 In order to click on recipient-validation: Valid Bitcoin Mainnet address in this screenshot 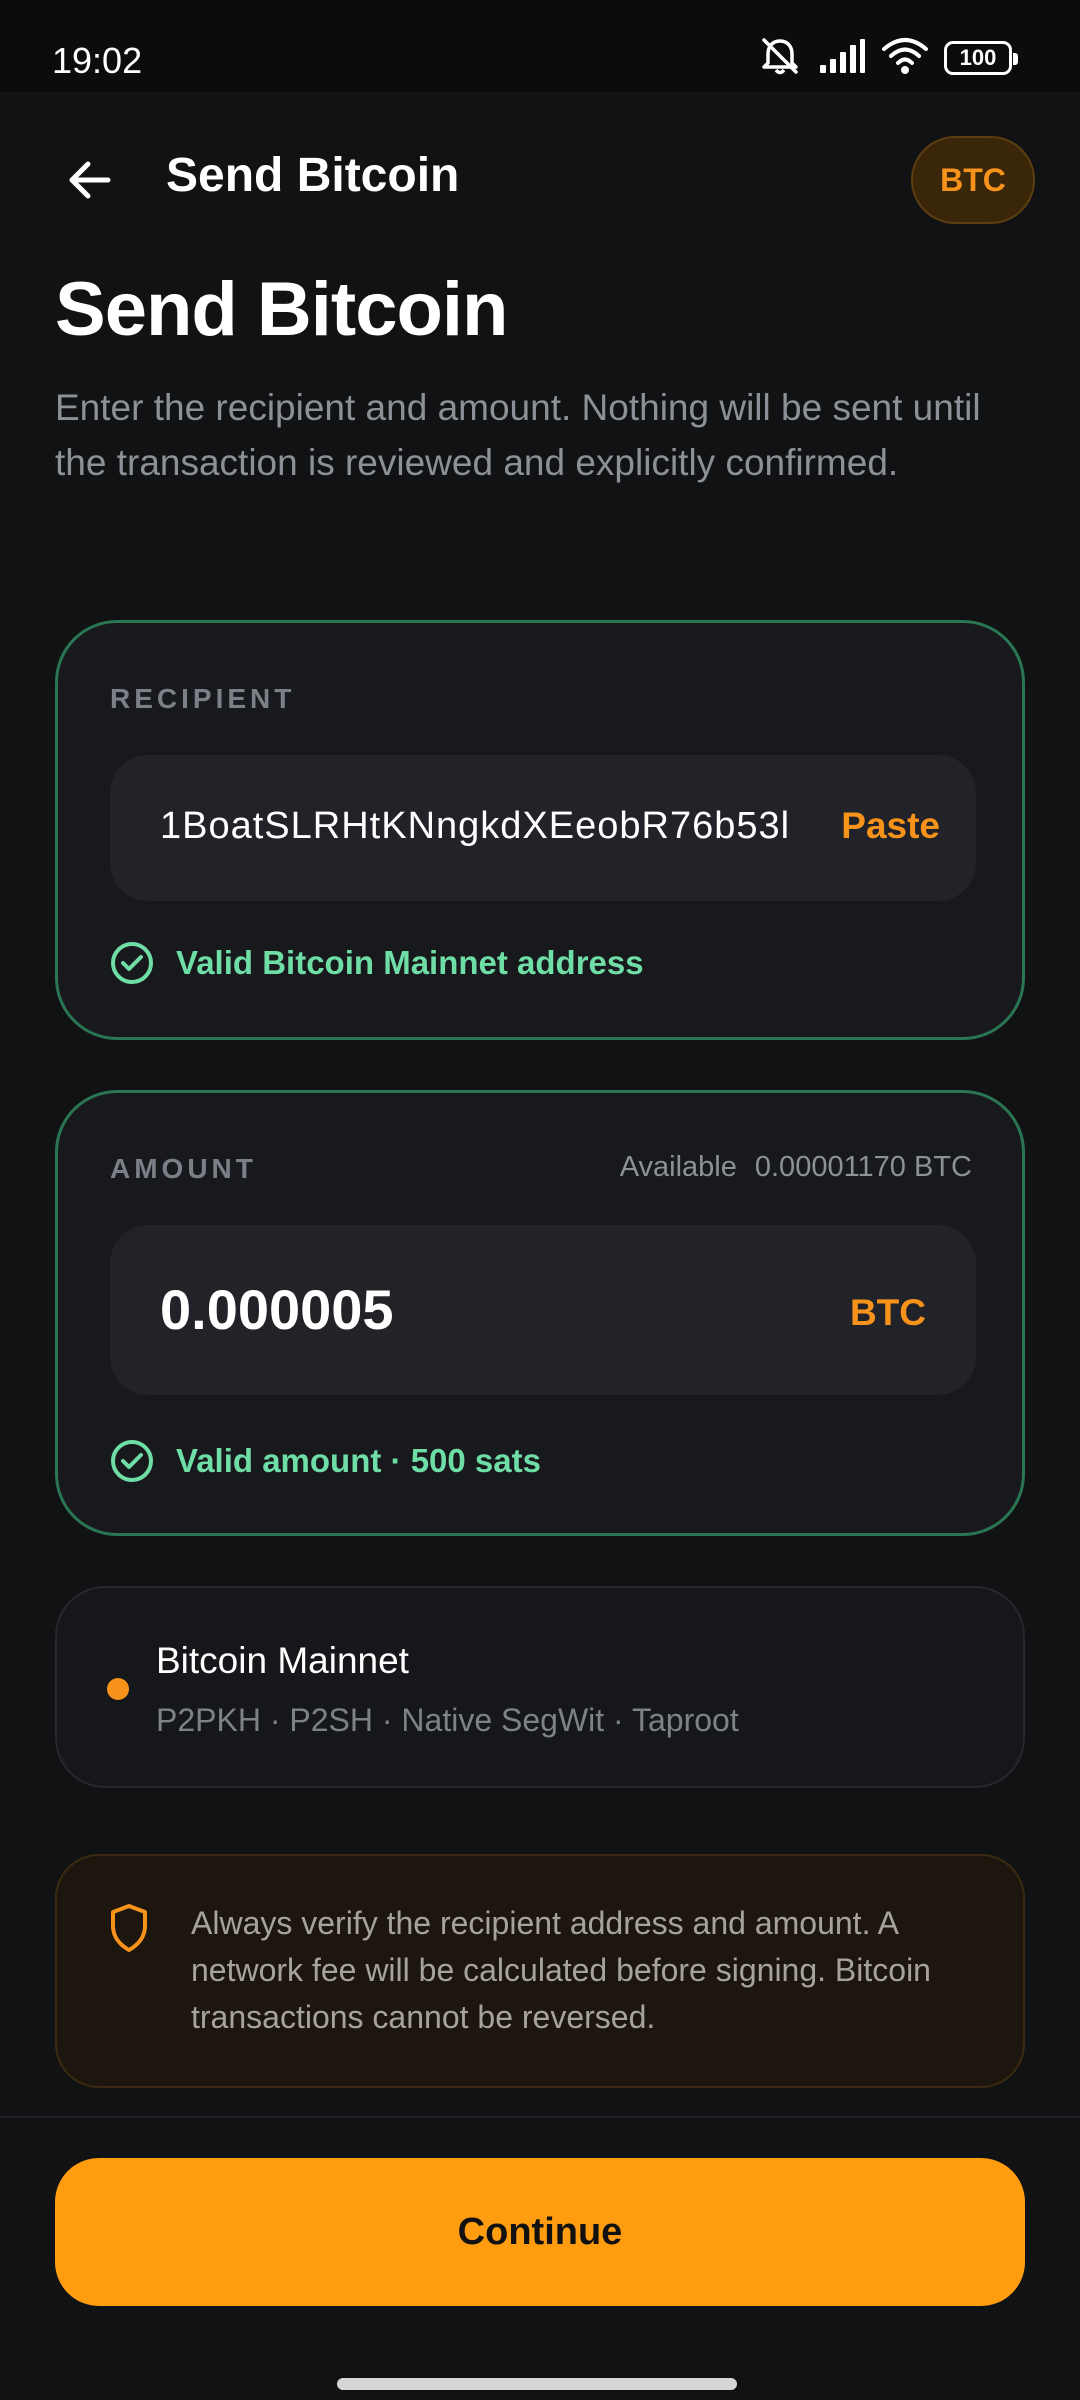, I will do `click(377, 963)`.